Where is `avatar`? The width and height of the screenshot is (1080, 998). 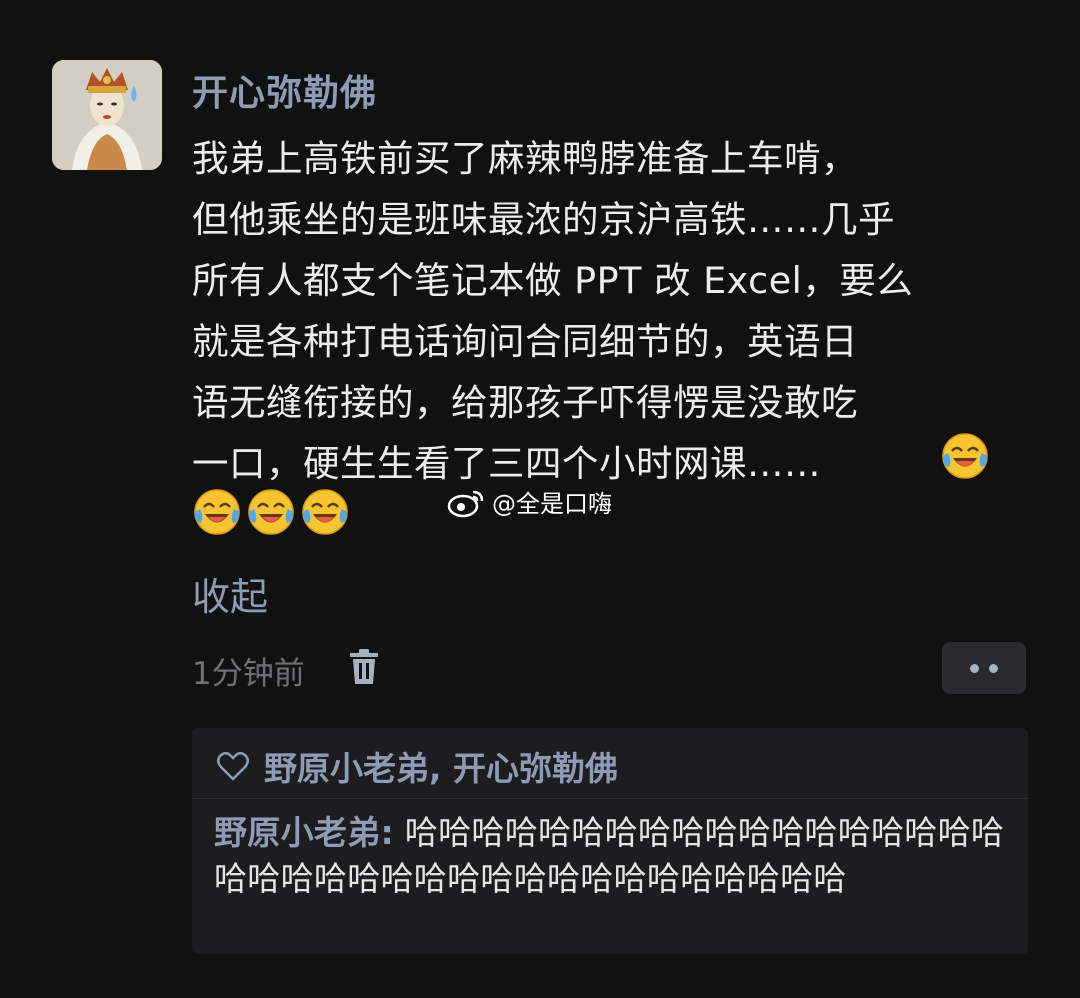
avatar is located at coordinates (107, 115).